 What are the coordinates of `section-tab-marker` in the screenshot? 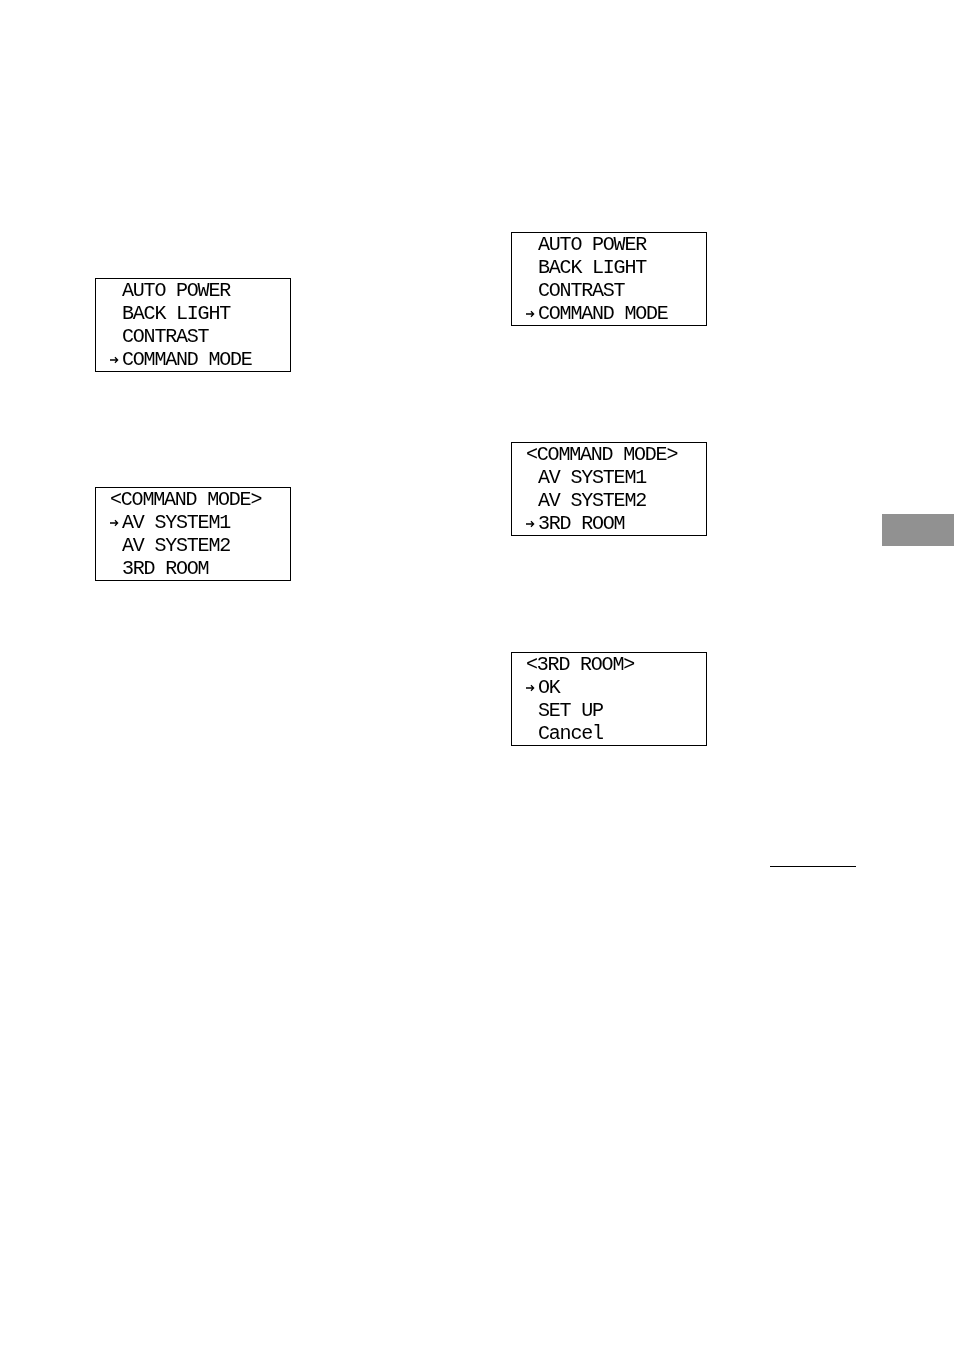 It's located at (918, 530).